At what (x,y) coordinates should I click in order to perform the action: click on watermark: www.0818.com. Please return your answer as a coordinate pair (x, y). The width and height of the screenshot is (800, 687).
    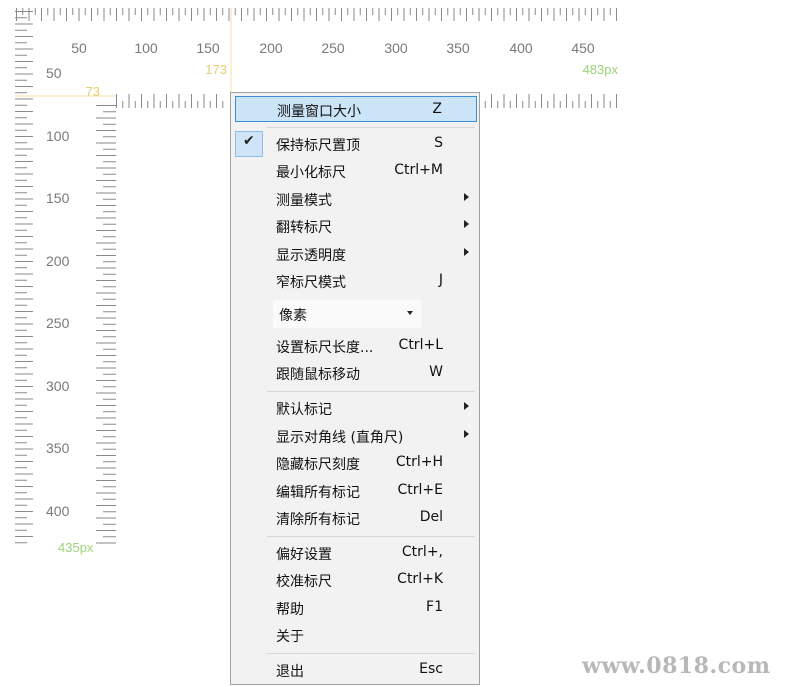
    Looking at the image, I should click on (676, 666).